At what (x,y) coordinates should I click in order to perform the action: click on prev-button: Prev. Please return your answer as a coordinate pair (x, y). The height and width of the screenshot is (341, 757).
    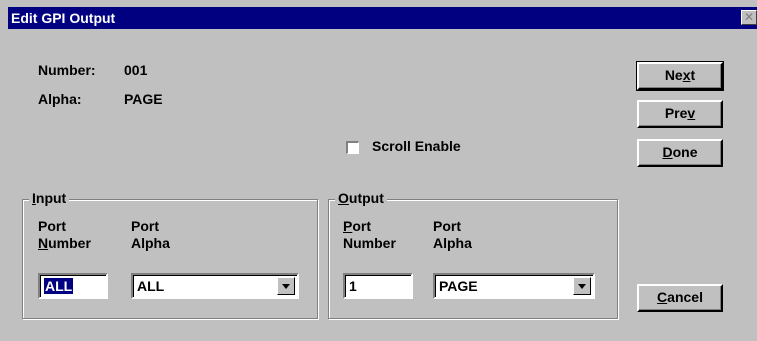
    Looking at the image, I should click on (680, 114).